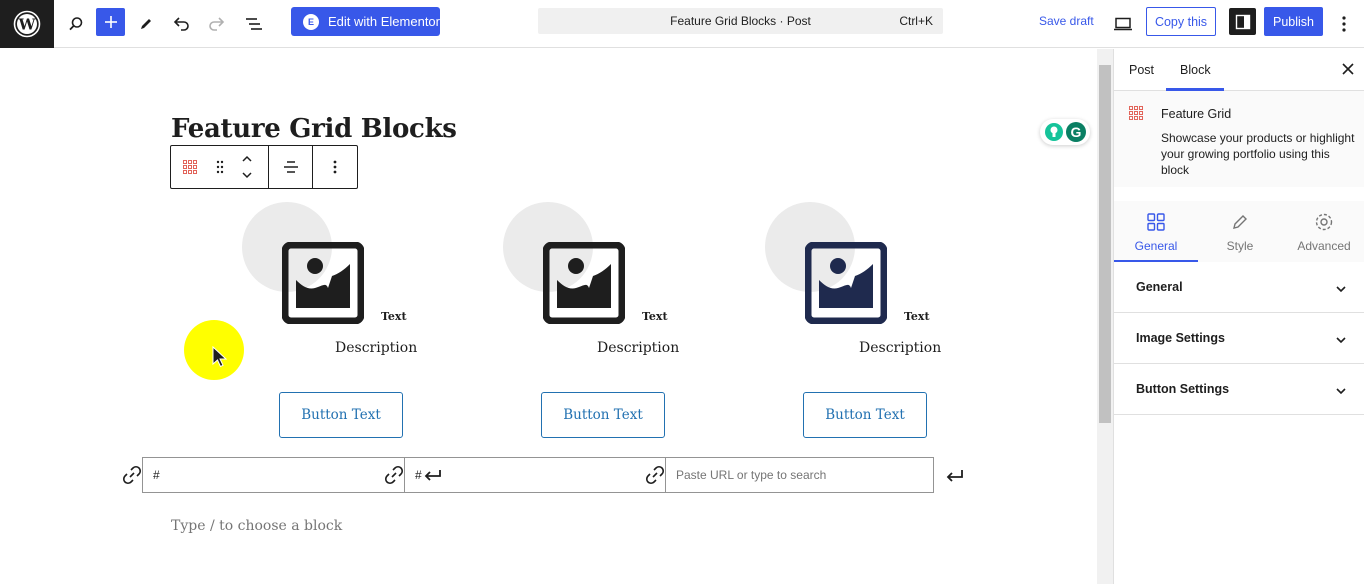 Image resolution: width=1364 pixels, height=584 pixels. What do you see at coordinates (220, 357) in the screenshot?
I see `mouse-pointer-icon` at bounding box center [220, 357].